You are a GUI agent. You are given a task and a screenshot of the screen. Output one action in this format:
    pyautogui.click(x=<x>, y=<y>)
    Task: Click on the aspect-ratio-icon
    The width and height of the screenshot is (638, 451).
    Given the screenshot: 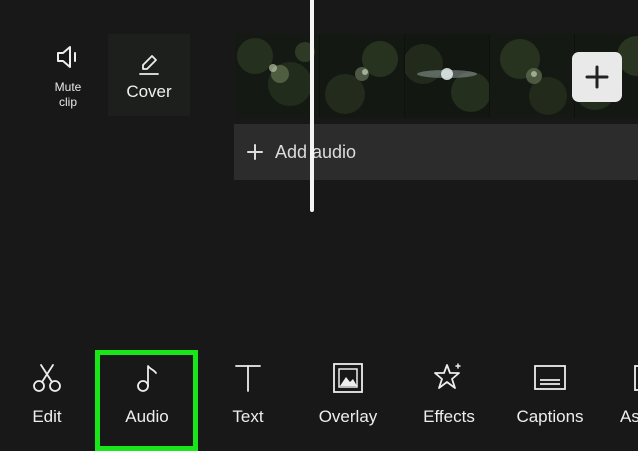 What is the action you would take?
    pyautogui.click(x=636, y=378)
    